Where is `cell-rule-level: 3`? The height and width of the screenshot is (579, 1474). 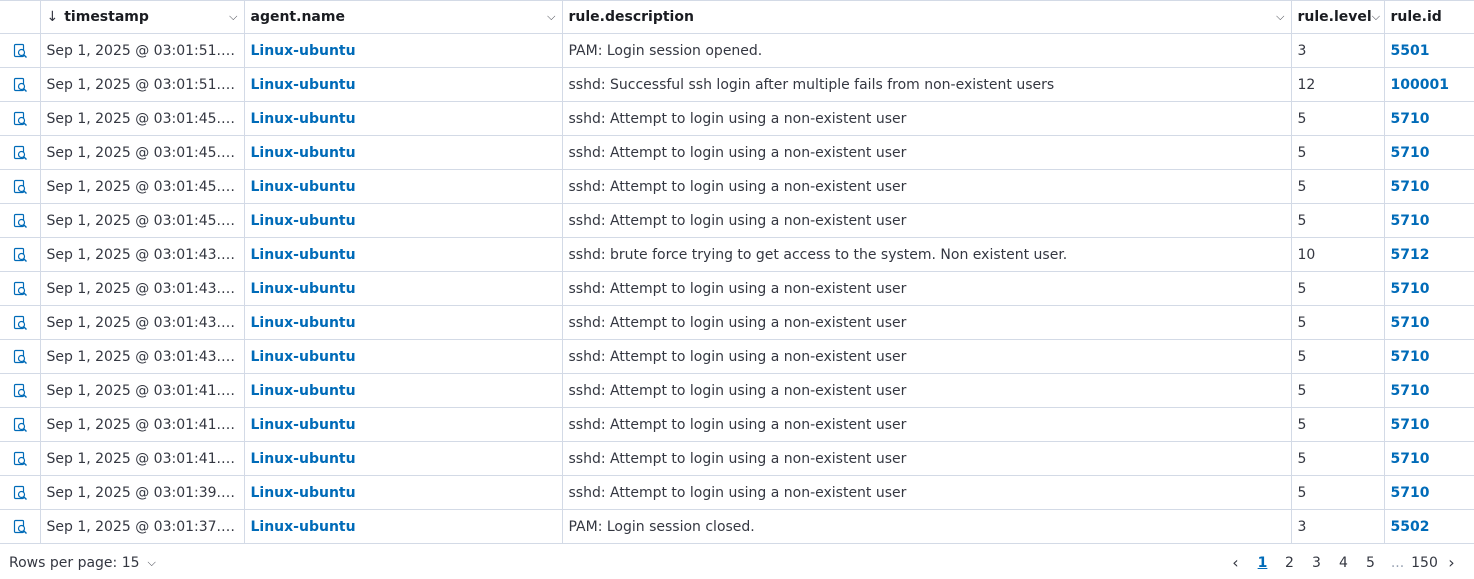 cell-rule-level: 3 is located at coordinates (1338, 526).